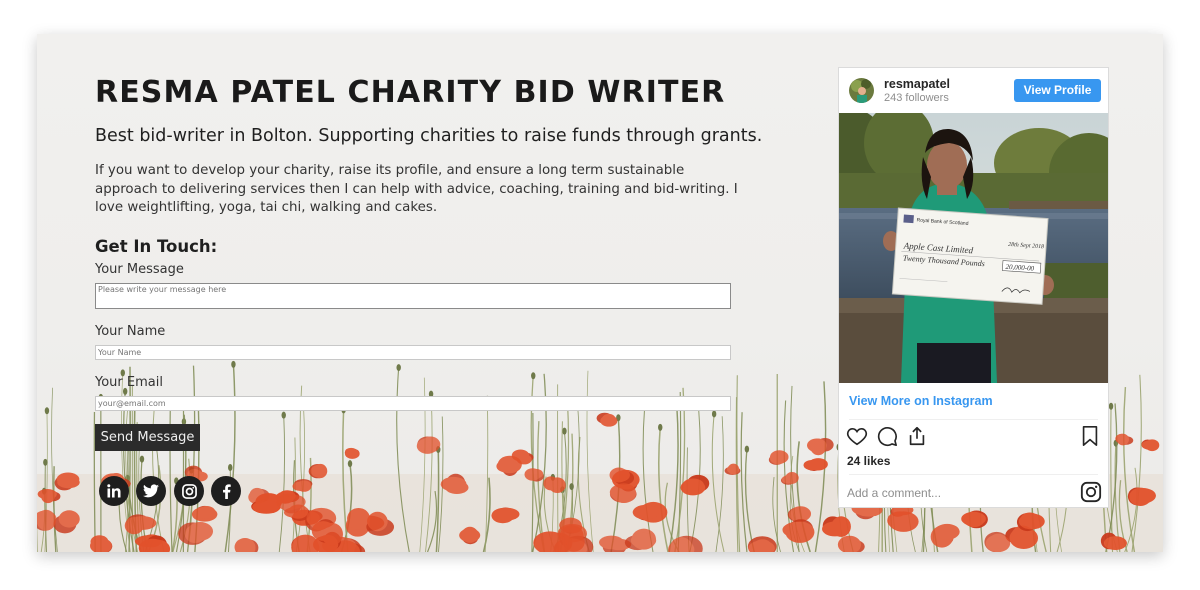  What do you see at coordinates (156, 246) in the screenshot?
I see `contact-heading: Get In Touch:` at bounding box center [156, 246].